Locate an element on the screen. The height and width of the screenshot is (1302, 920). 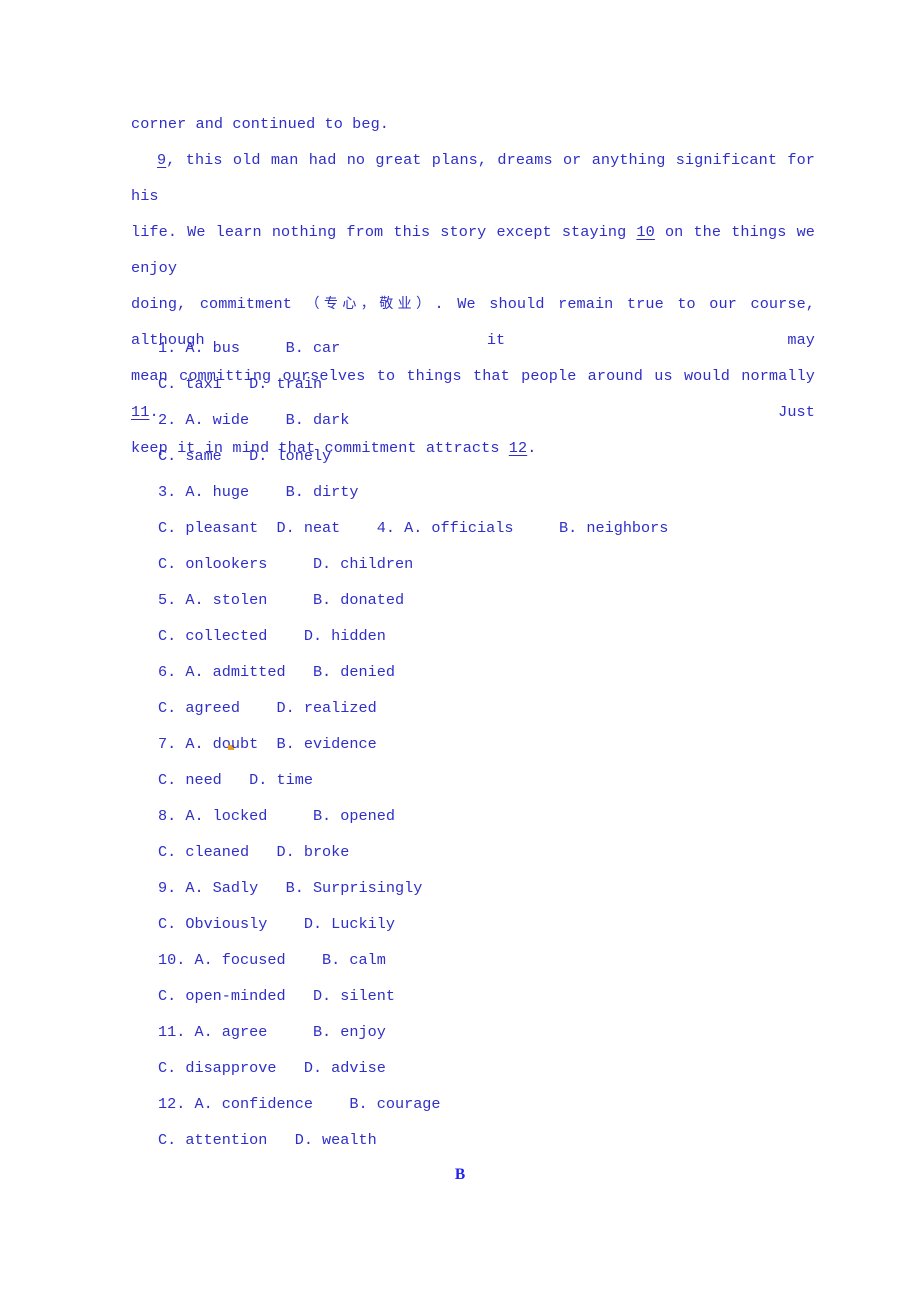
option-line: C. agreed D. realized is located at coordinates (481, 708).